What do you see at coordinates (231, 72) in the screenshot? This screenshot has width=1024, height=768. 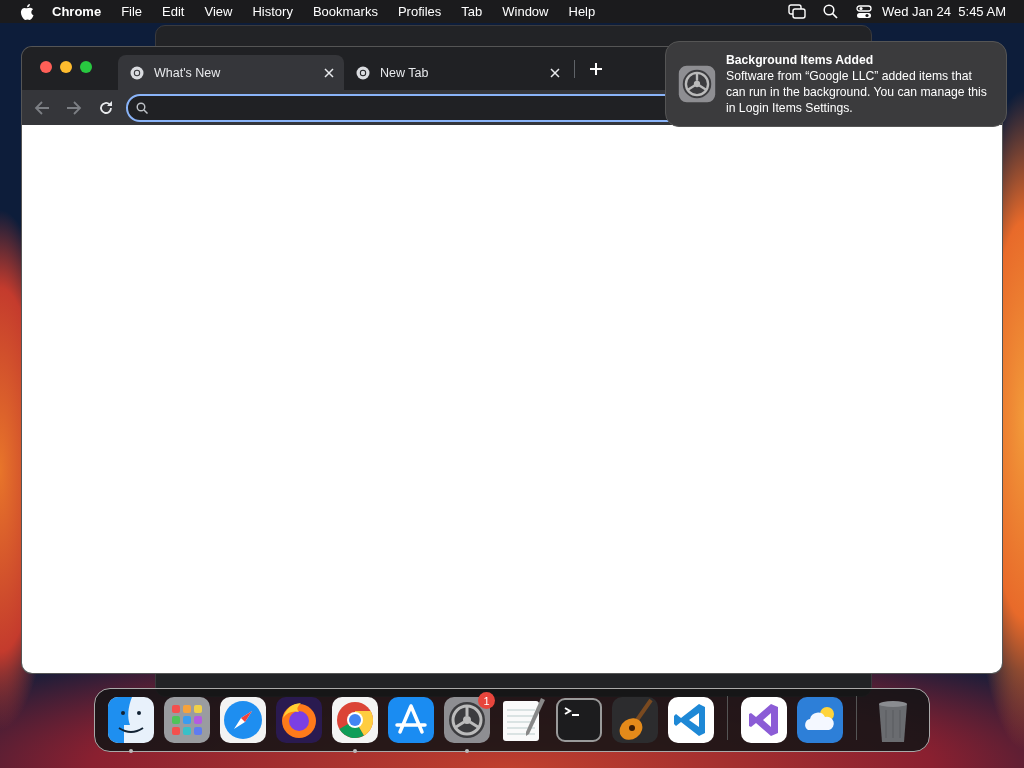 I see `browser-tab: What's New` at bounding box center [231, 72].